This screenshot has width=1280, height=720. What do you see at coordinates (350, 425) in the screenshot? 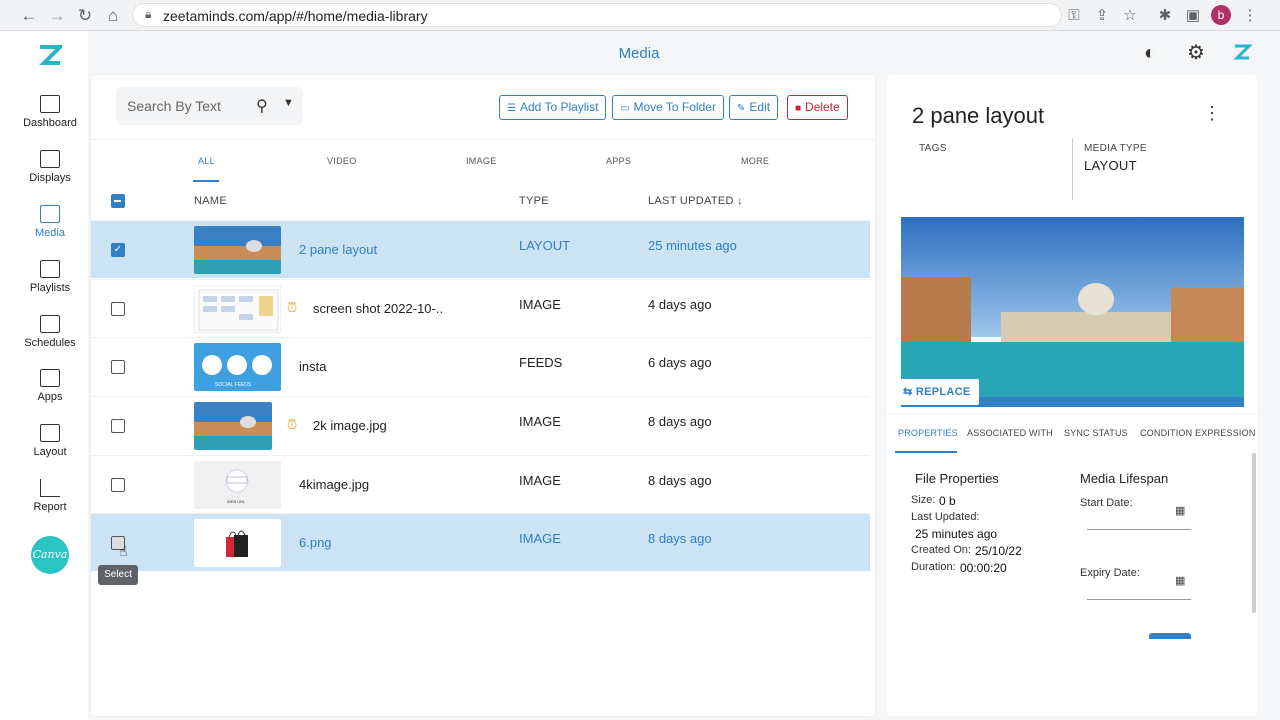
I see `row-name: 2k image.jpg` at bounding box center [350, 425].